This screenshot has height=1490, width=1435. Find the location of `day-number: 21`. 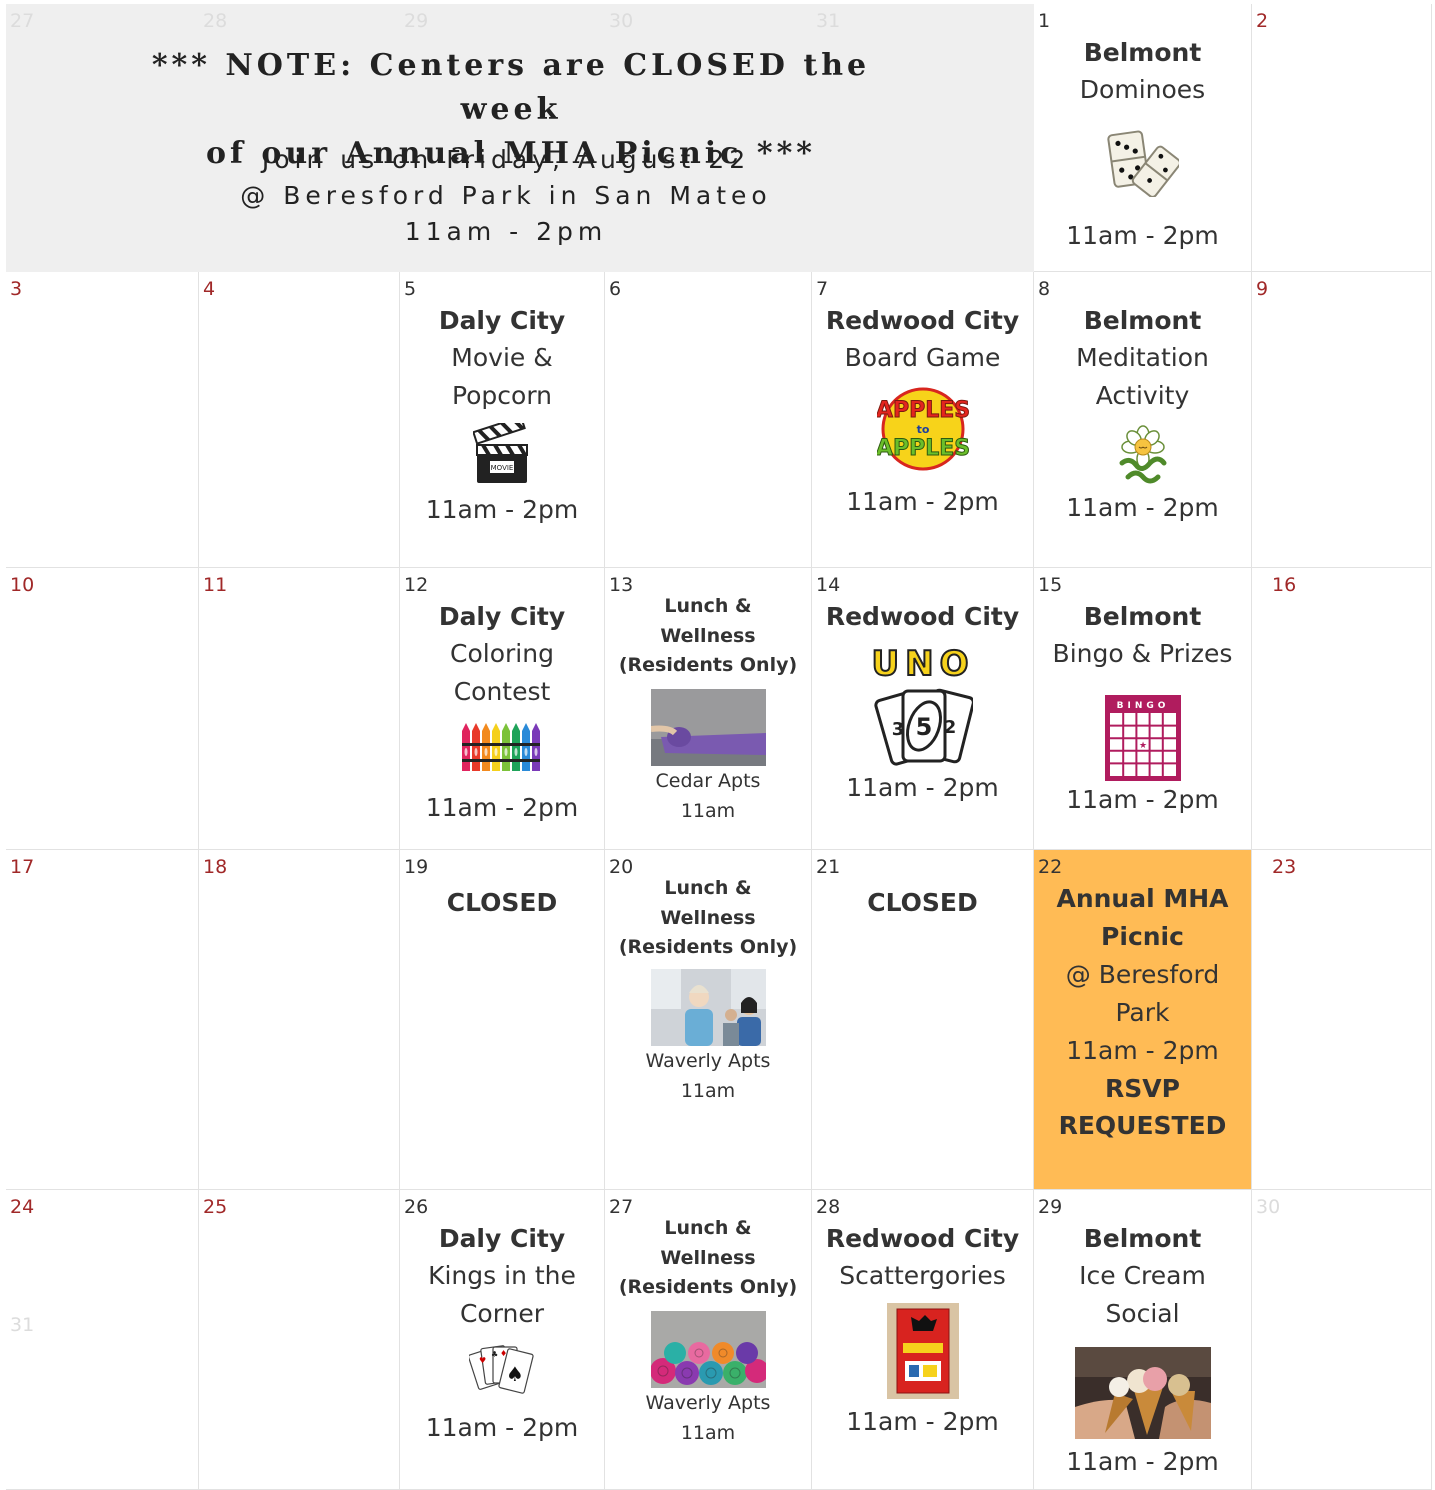

day-number: 21 is located at coordinates (828, 867).